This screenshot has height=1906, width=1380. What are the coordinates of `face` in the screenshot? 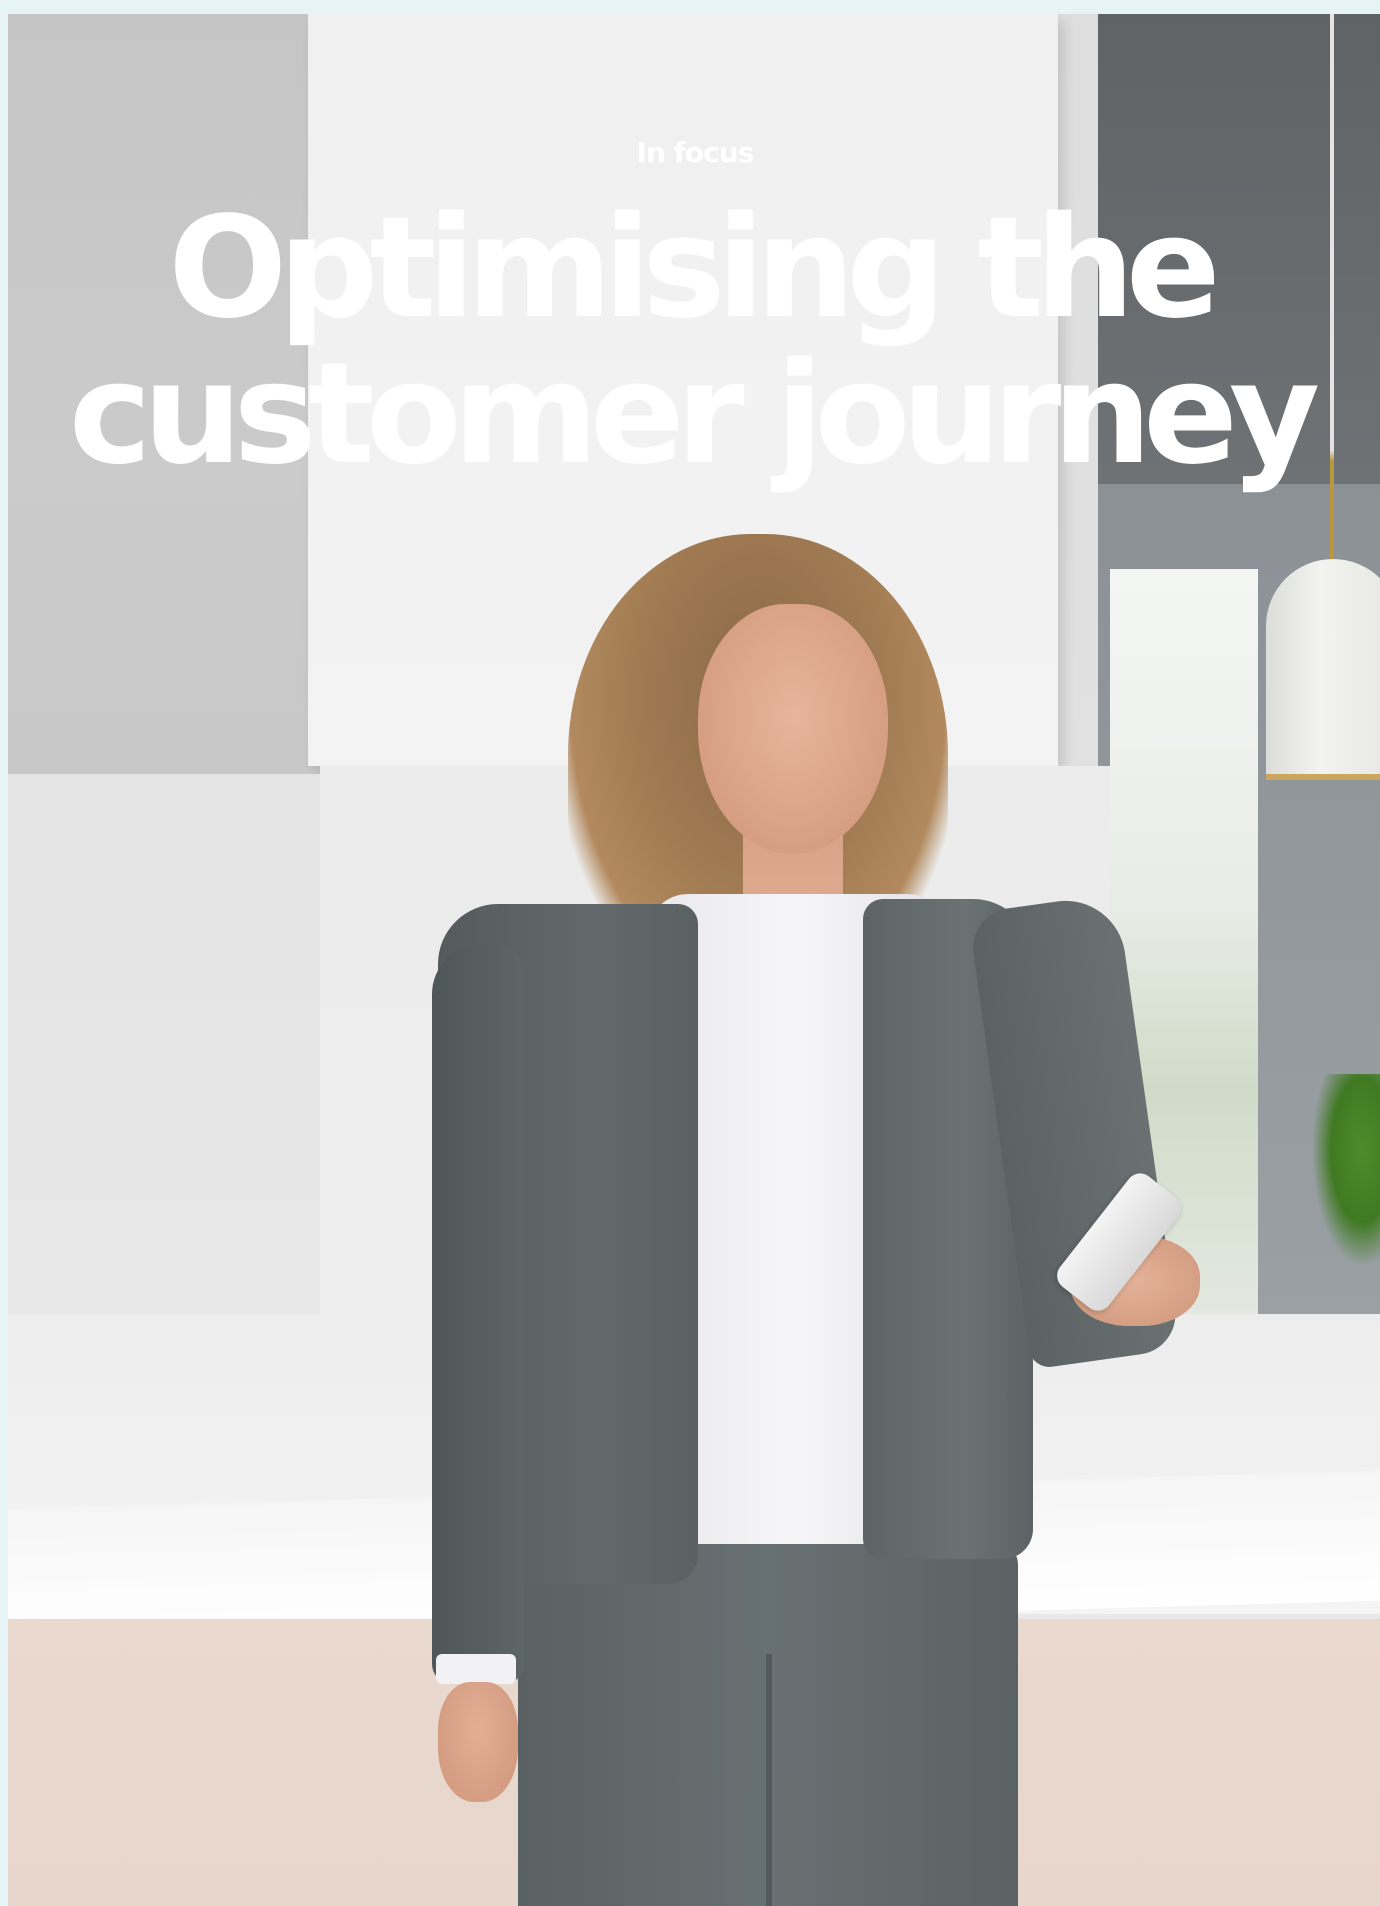 It's located at (793, 729).